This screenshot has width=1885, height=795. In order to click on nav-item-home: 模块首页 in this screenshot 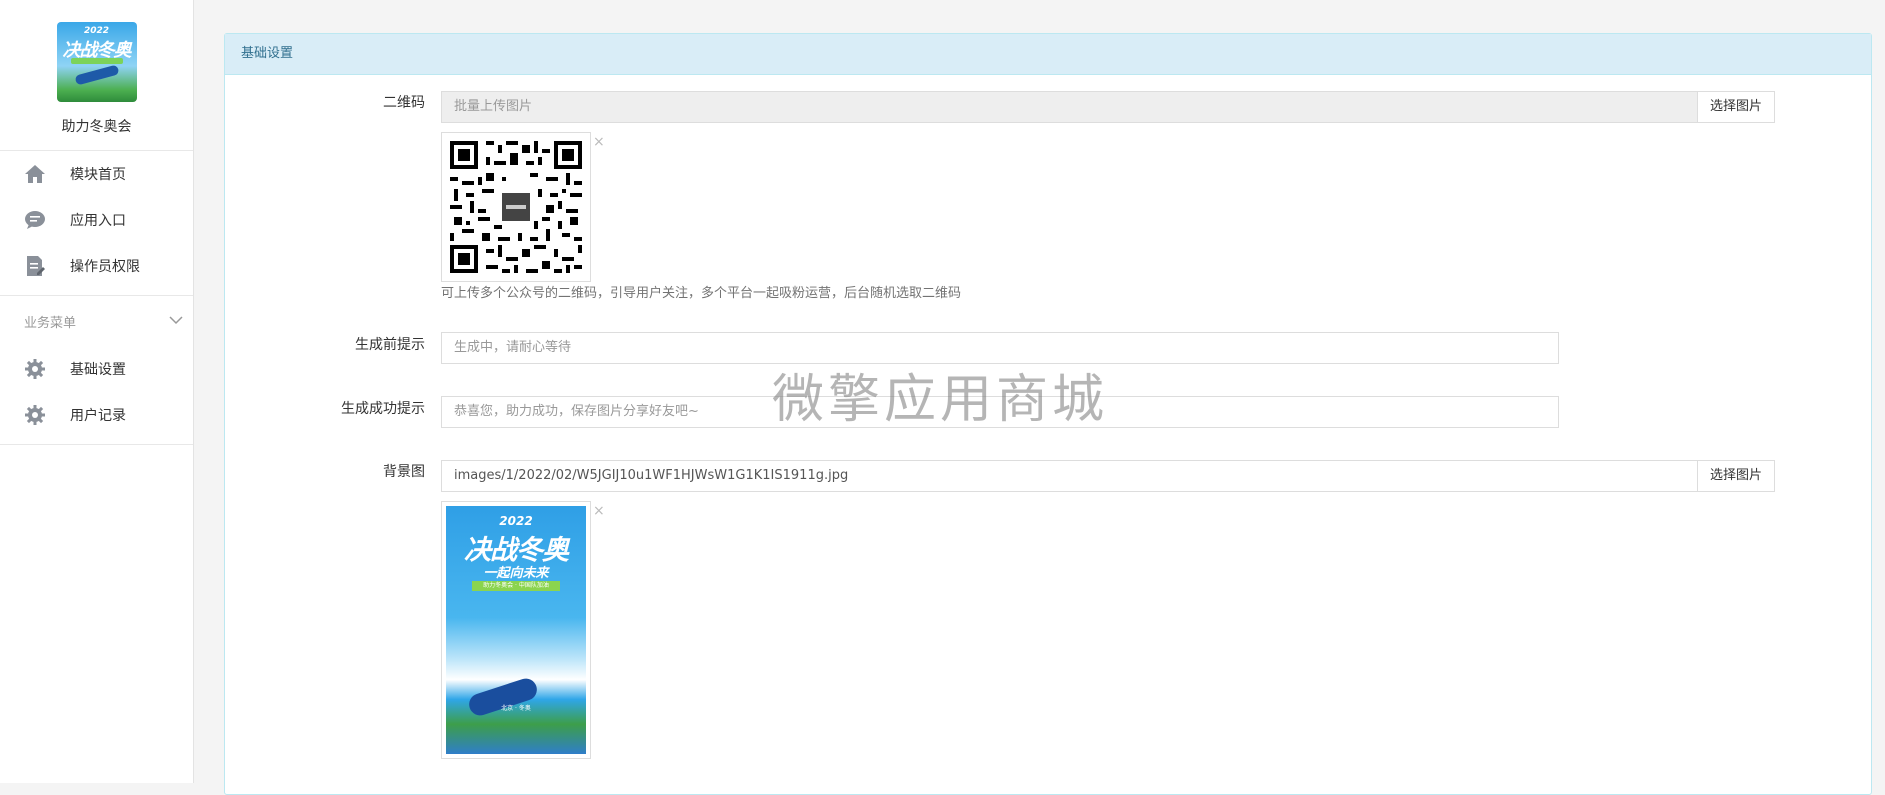, I will do `click(96, 174)`.